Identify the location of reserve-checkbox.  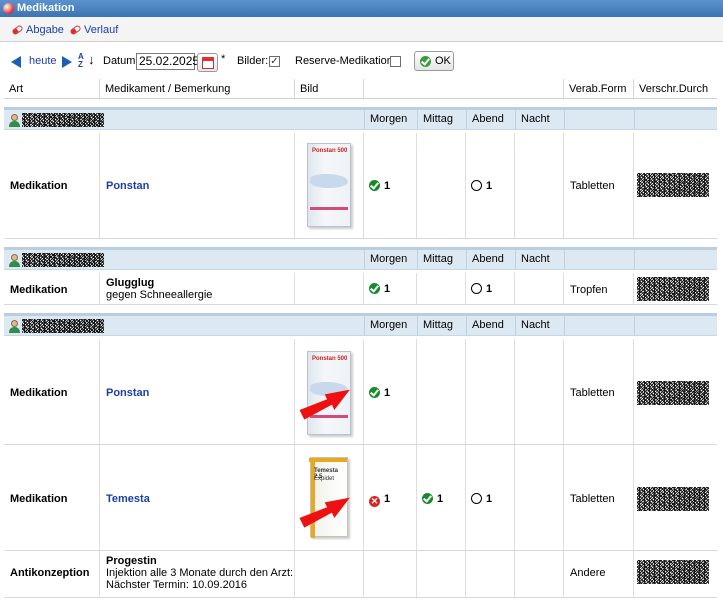
(395, 61).